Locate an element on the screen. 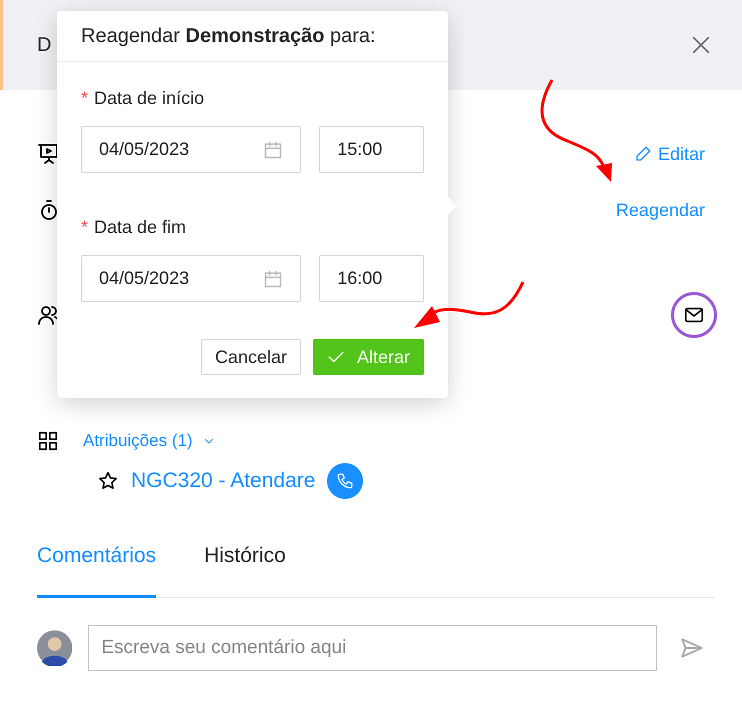 This screenshot has height=702, width=742. time-field: 16:00 is located at coordinates (371, 278).